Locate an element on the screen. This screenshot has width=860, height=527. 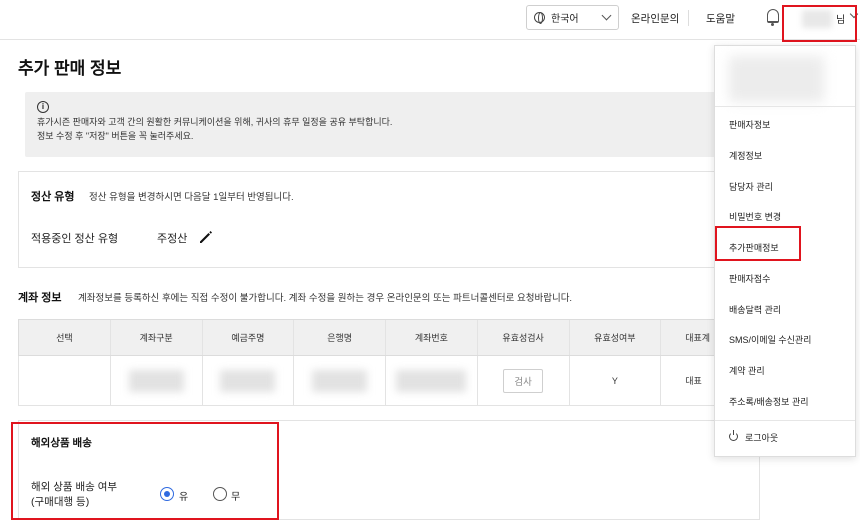
cell-holder is located at coordinates (249, 380).